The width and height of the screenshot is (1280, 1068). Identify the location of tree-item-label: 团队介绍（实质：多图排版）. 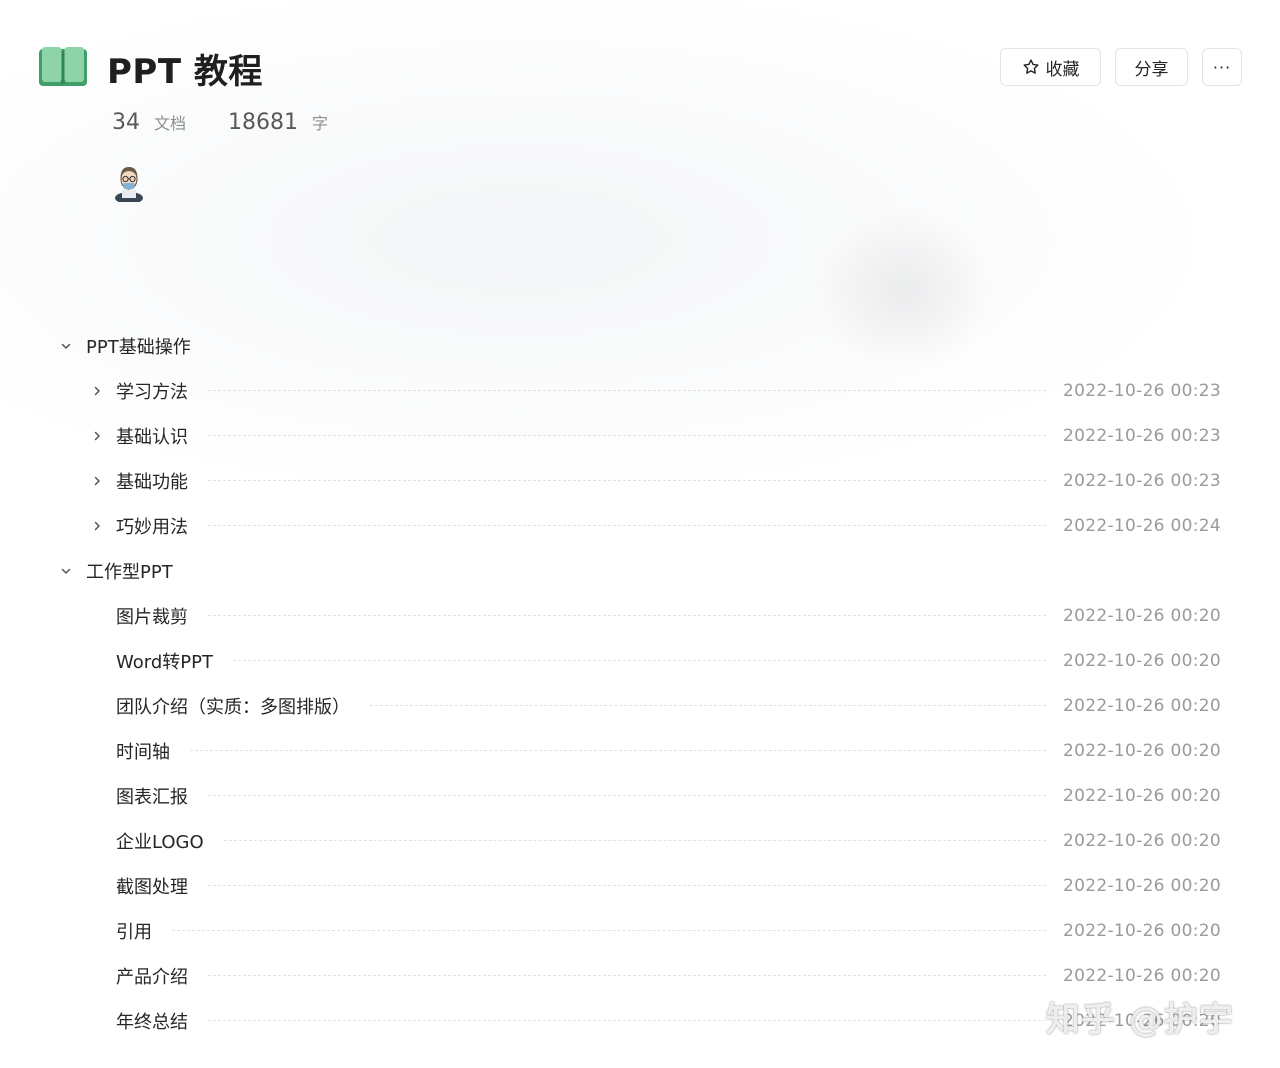
(233, 706).